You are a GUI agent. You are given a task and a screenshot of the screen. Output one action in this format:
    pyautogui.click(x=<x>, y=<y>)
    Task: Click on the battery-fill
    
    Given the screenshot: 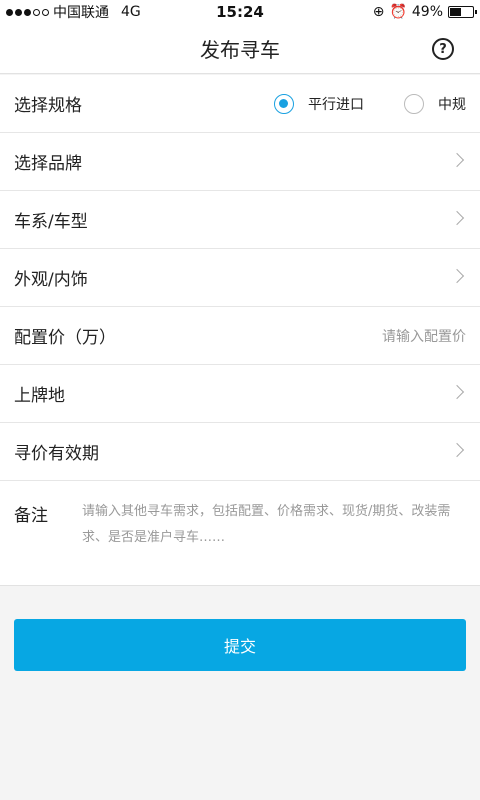 What is the action you would take?
    pyautogui.click(x=455, y=12)
    